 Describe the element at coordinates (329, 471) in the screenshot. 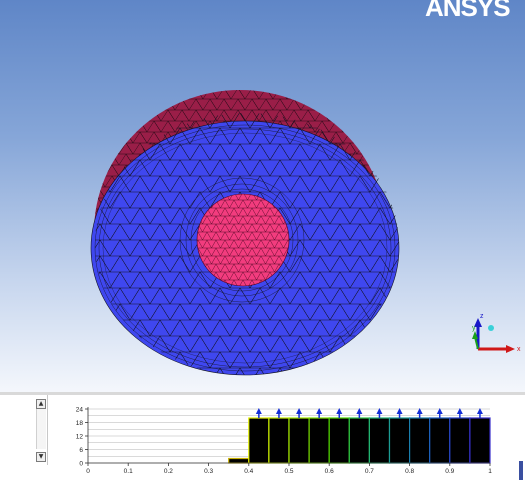

I see `x-tick-label: 0.6` at that location.